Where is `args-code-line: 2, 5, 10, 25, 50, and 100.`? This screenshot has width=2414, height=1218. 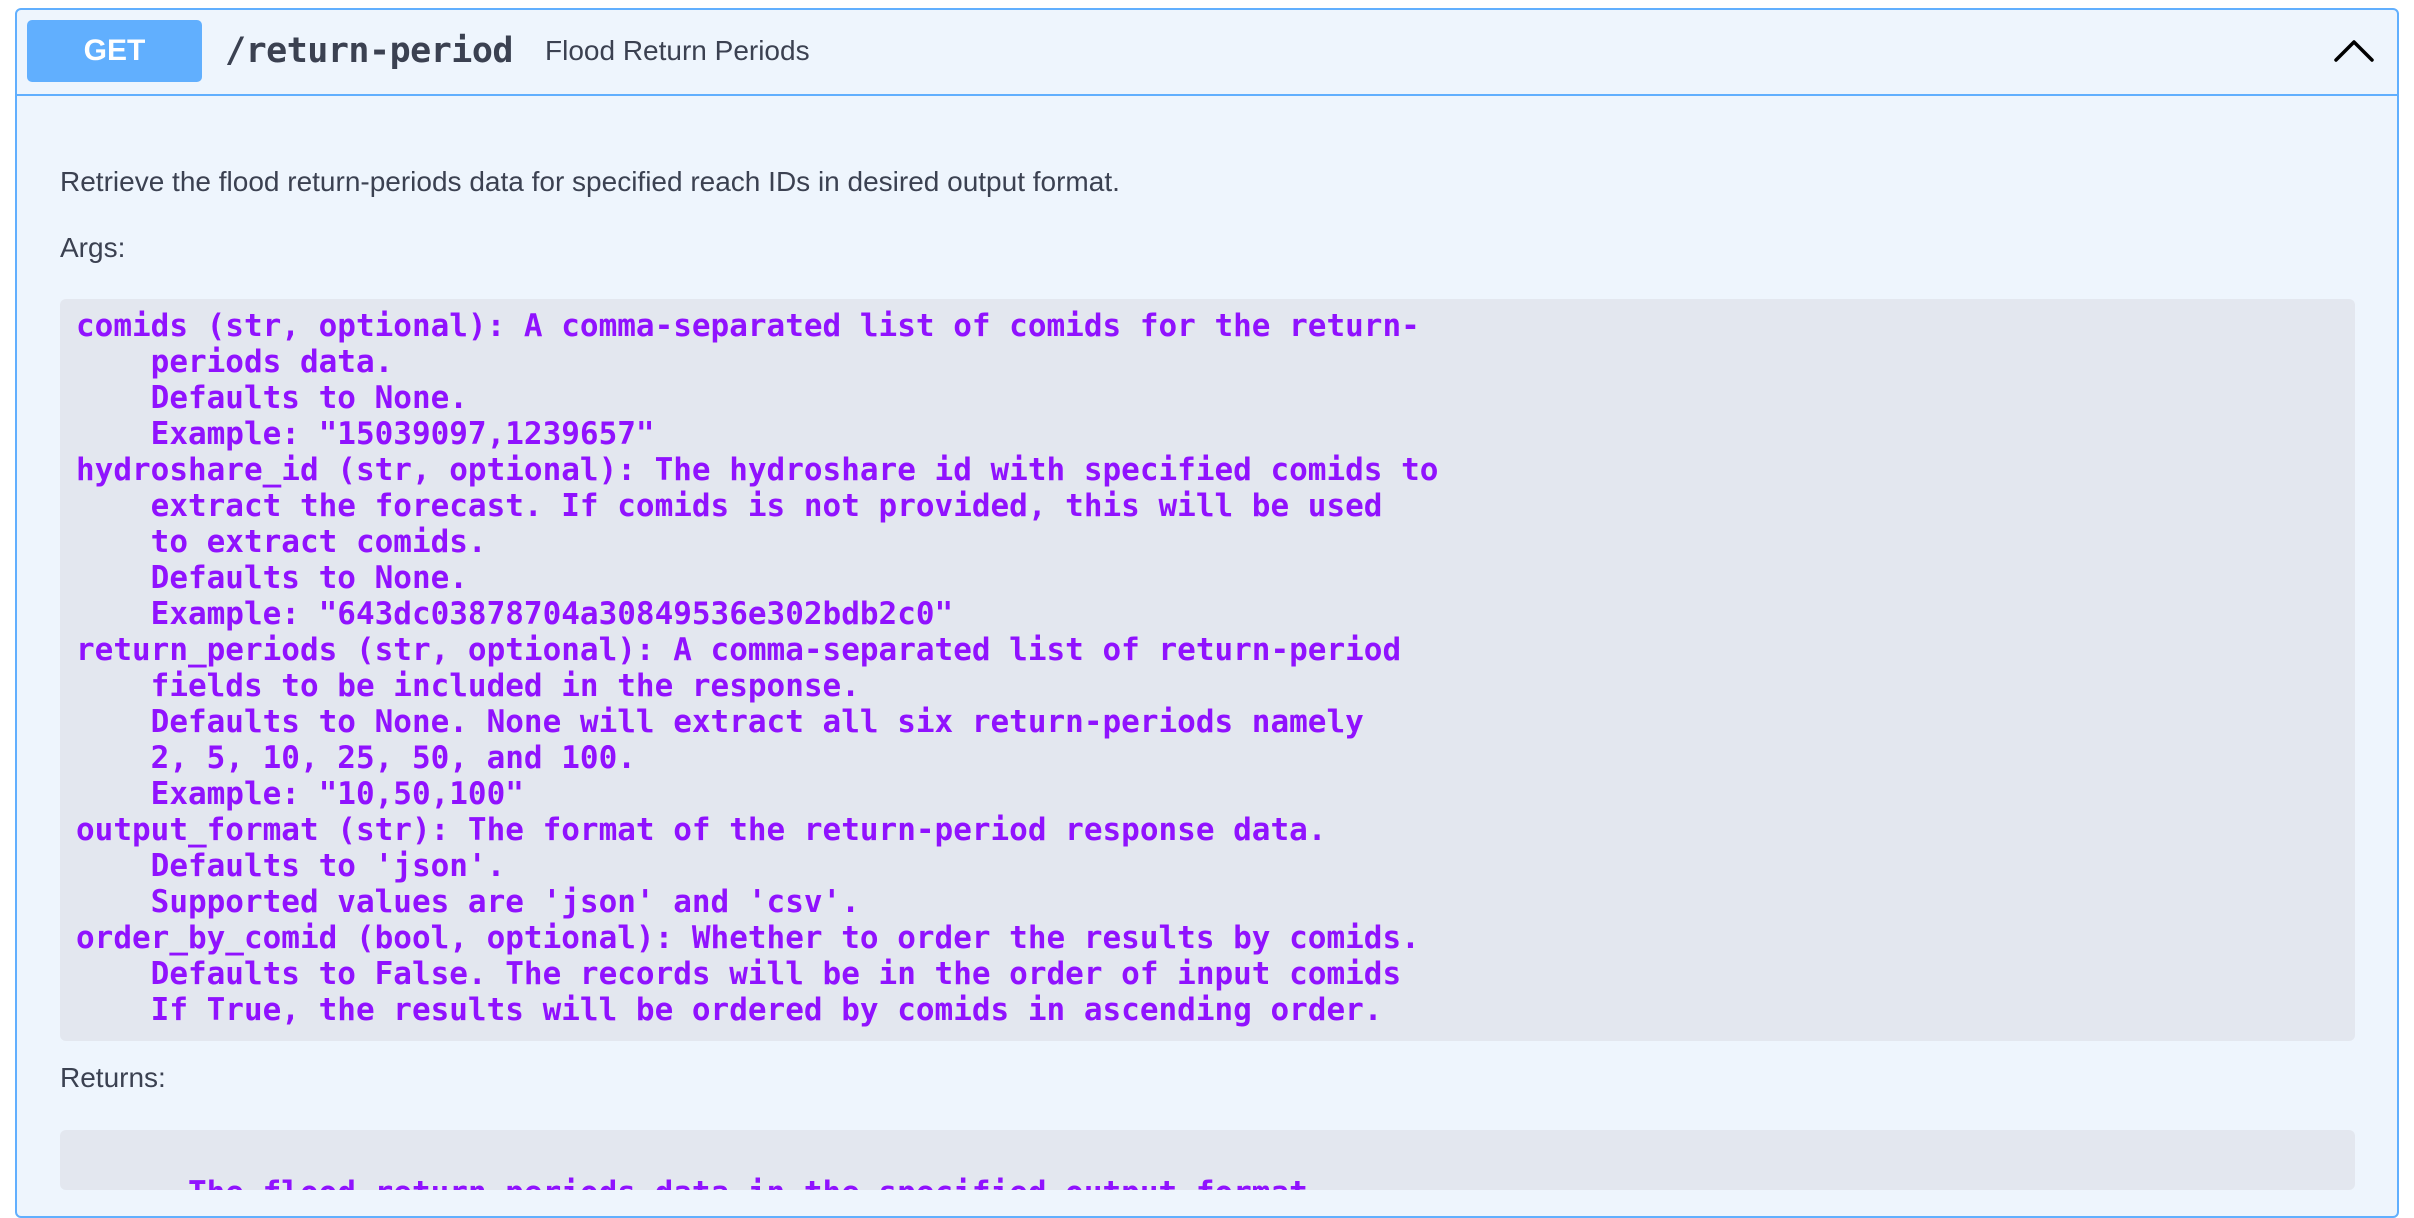 args-code-line: 2, 5, 10, 25, 50, and 100. is located at coordinates (356, 758).